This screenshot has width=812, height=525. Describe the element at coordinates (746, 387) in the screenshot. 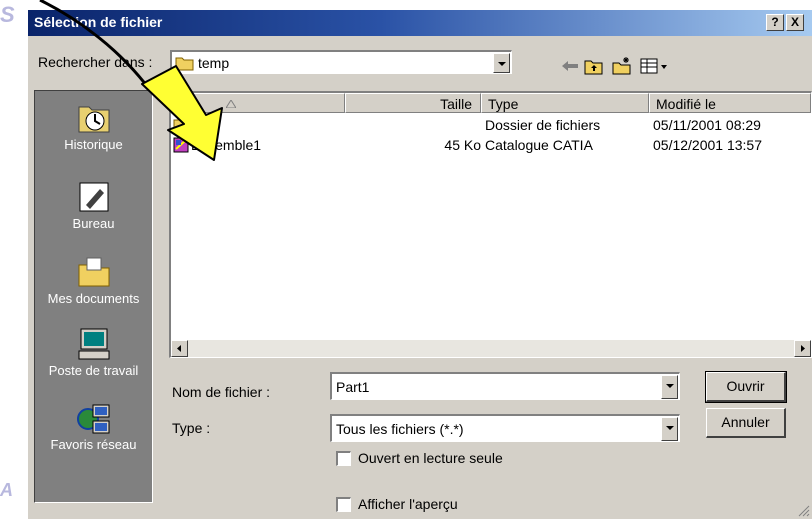

I see `open-button: Ouvrir` at that location.